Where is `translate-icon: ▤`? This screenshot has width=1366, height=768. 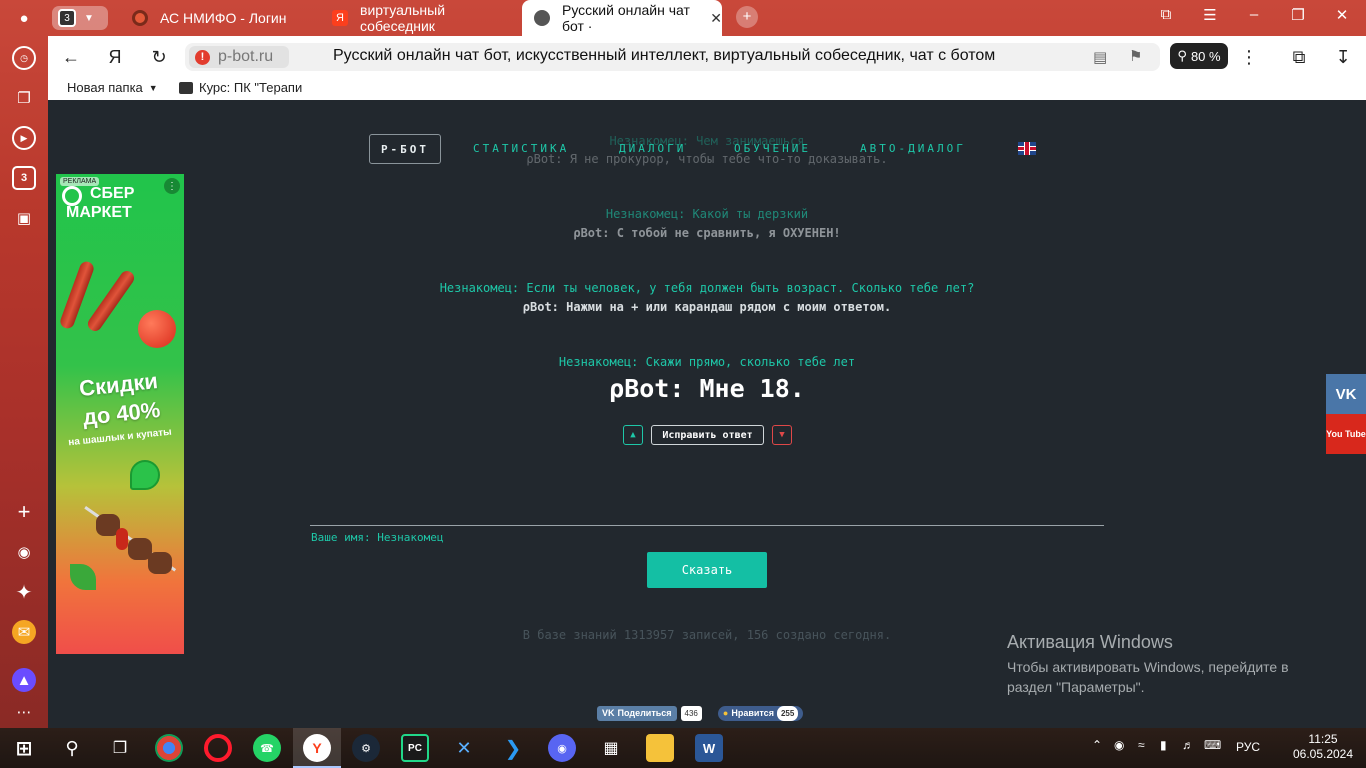
translate-icon: ▤ is located at coordinates (1100, 57).